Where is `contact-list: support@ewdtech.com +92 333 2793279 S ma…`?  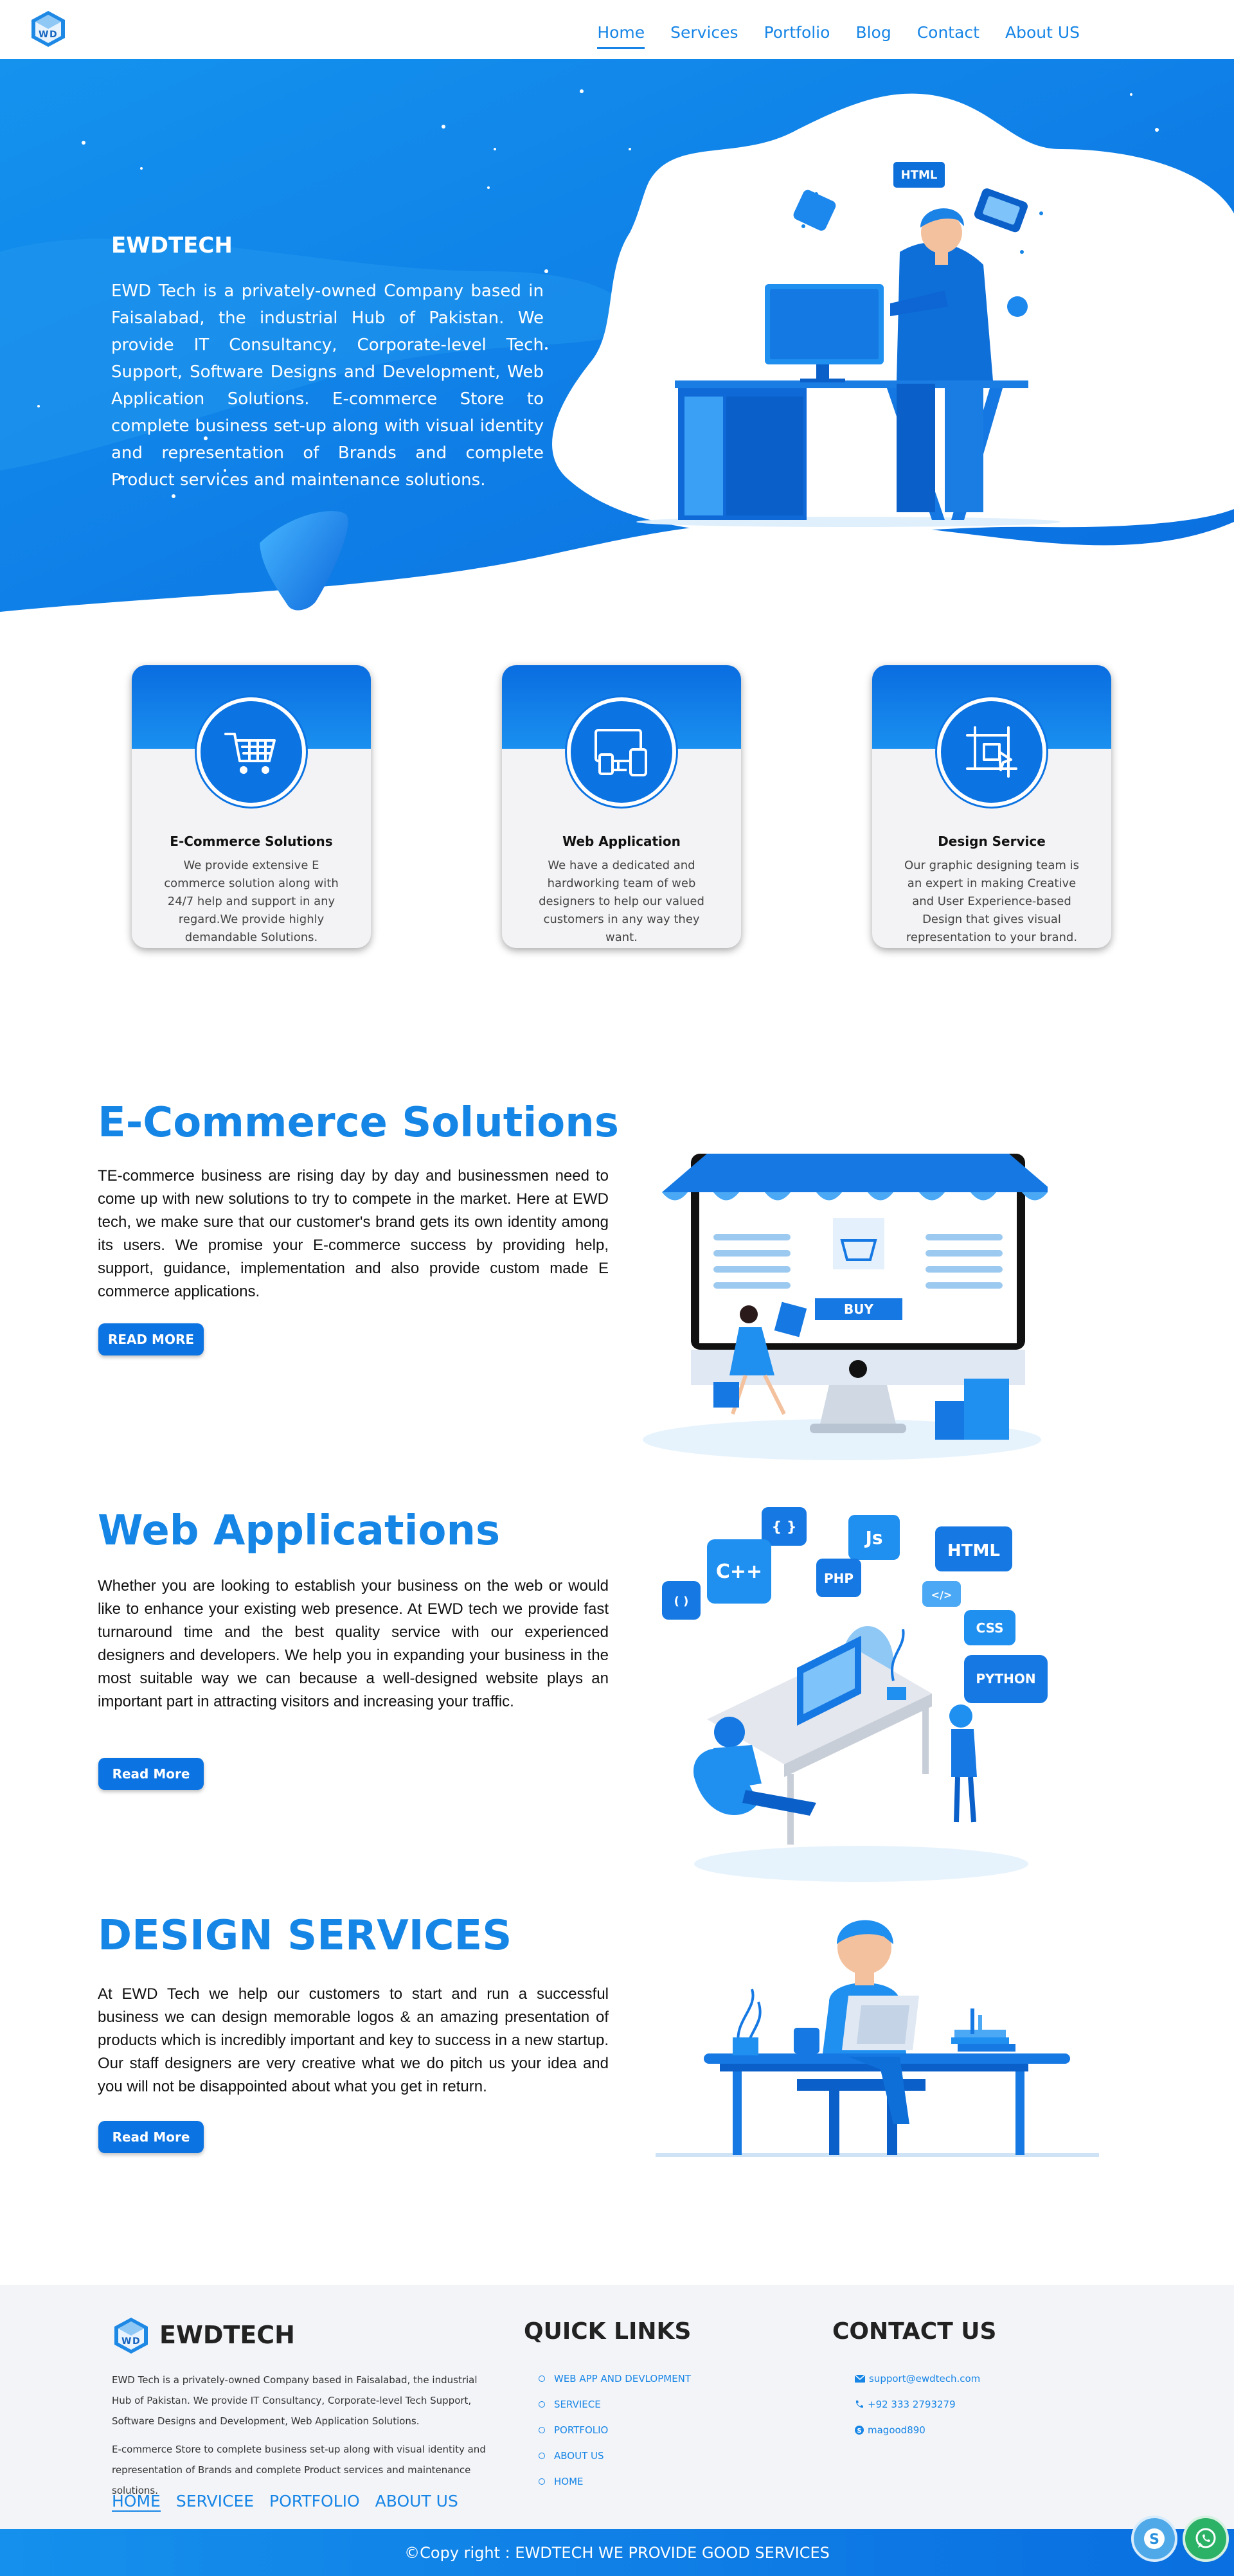 contact-list: support@ewdtech.com +92 333 2793279 S ma… is located at coordinates (917, 2404).